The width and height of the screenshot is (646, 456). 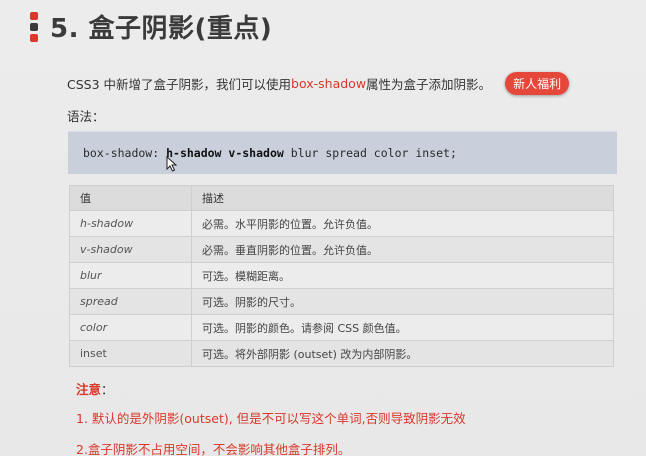 I want to click on heading: 5. 盒子阴影(重点), so click(x=151, y=26).